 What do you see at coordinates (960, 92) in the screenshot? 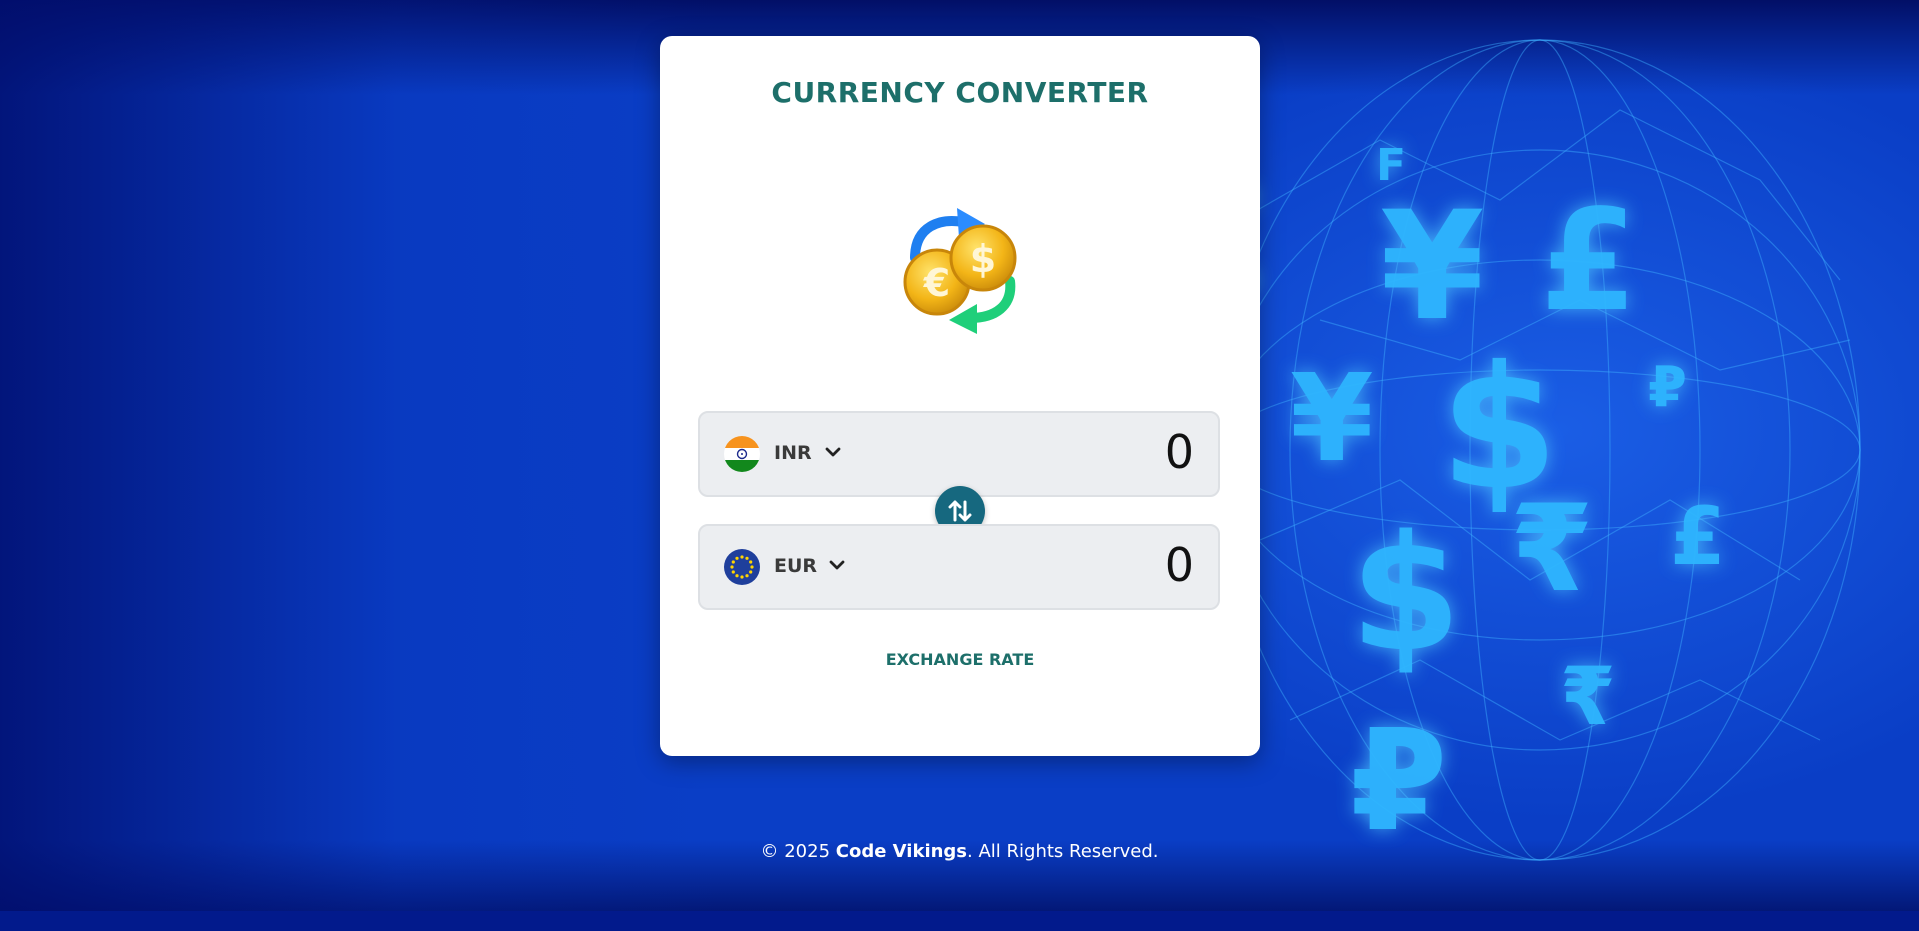
I see `page-title: CURRENCY CONVERTER` at bounding box center [960, 92].